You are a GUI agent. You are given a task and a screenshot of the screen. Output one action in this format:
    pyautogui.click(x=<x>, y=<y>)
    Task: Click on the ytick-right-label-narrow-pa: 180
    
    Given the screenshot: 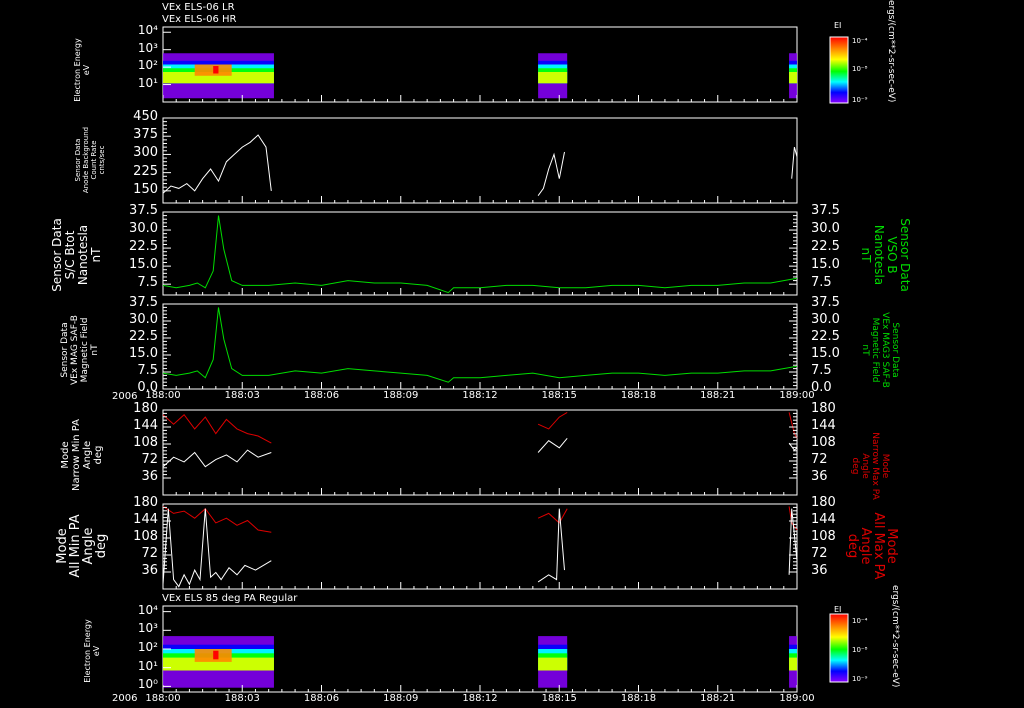 What is the action you would take?
    pyautogui.click(x=823, y=408)
    